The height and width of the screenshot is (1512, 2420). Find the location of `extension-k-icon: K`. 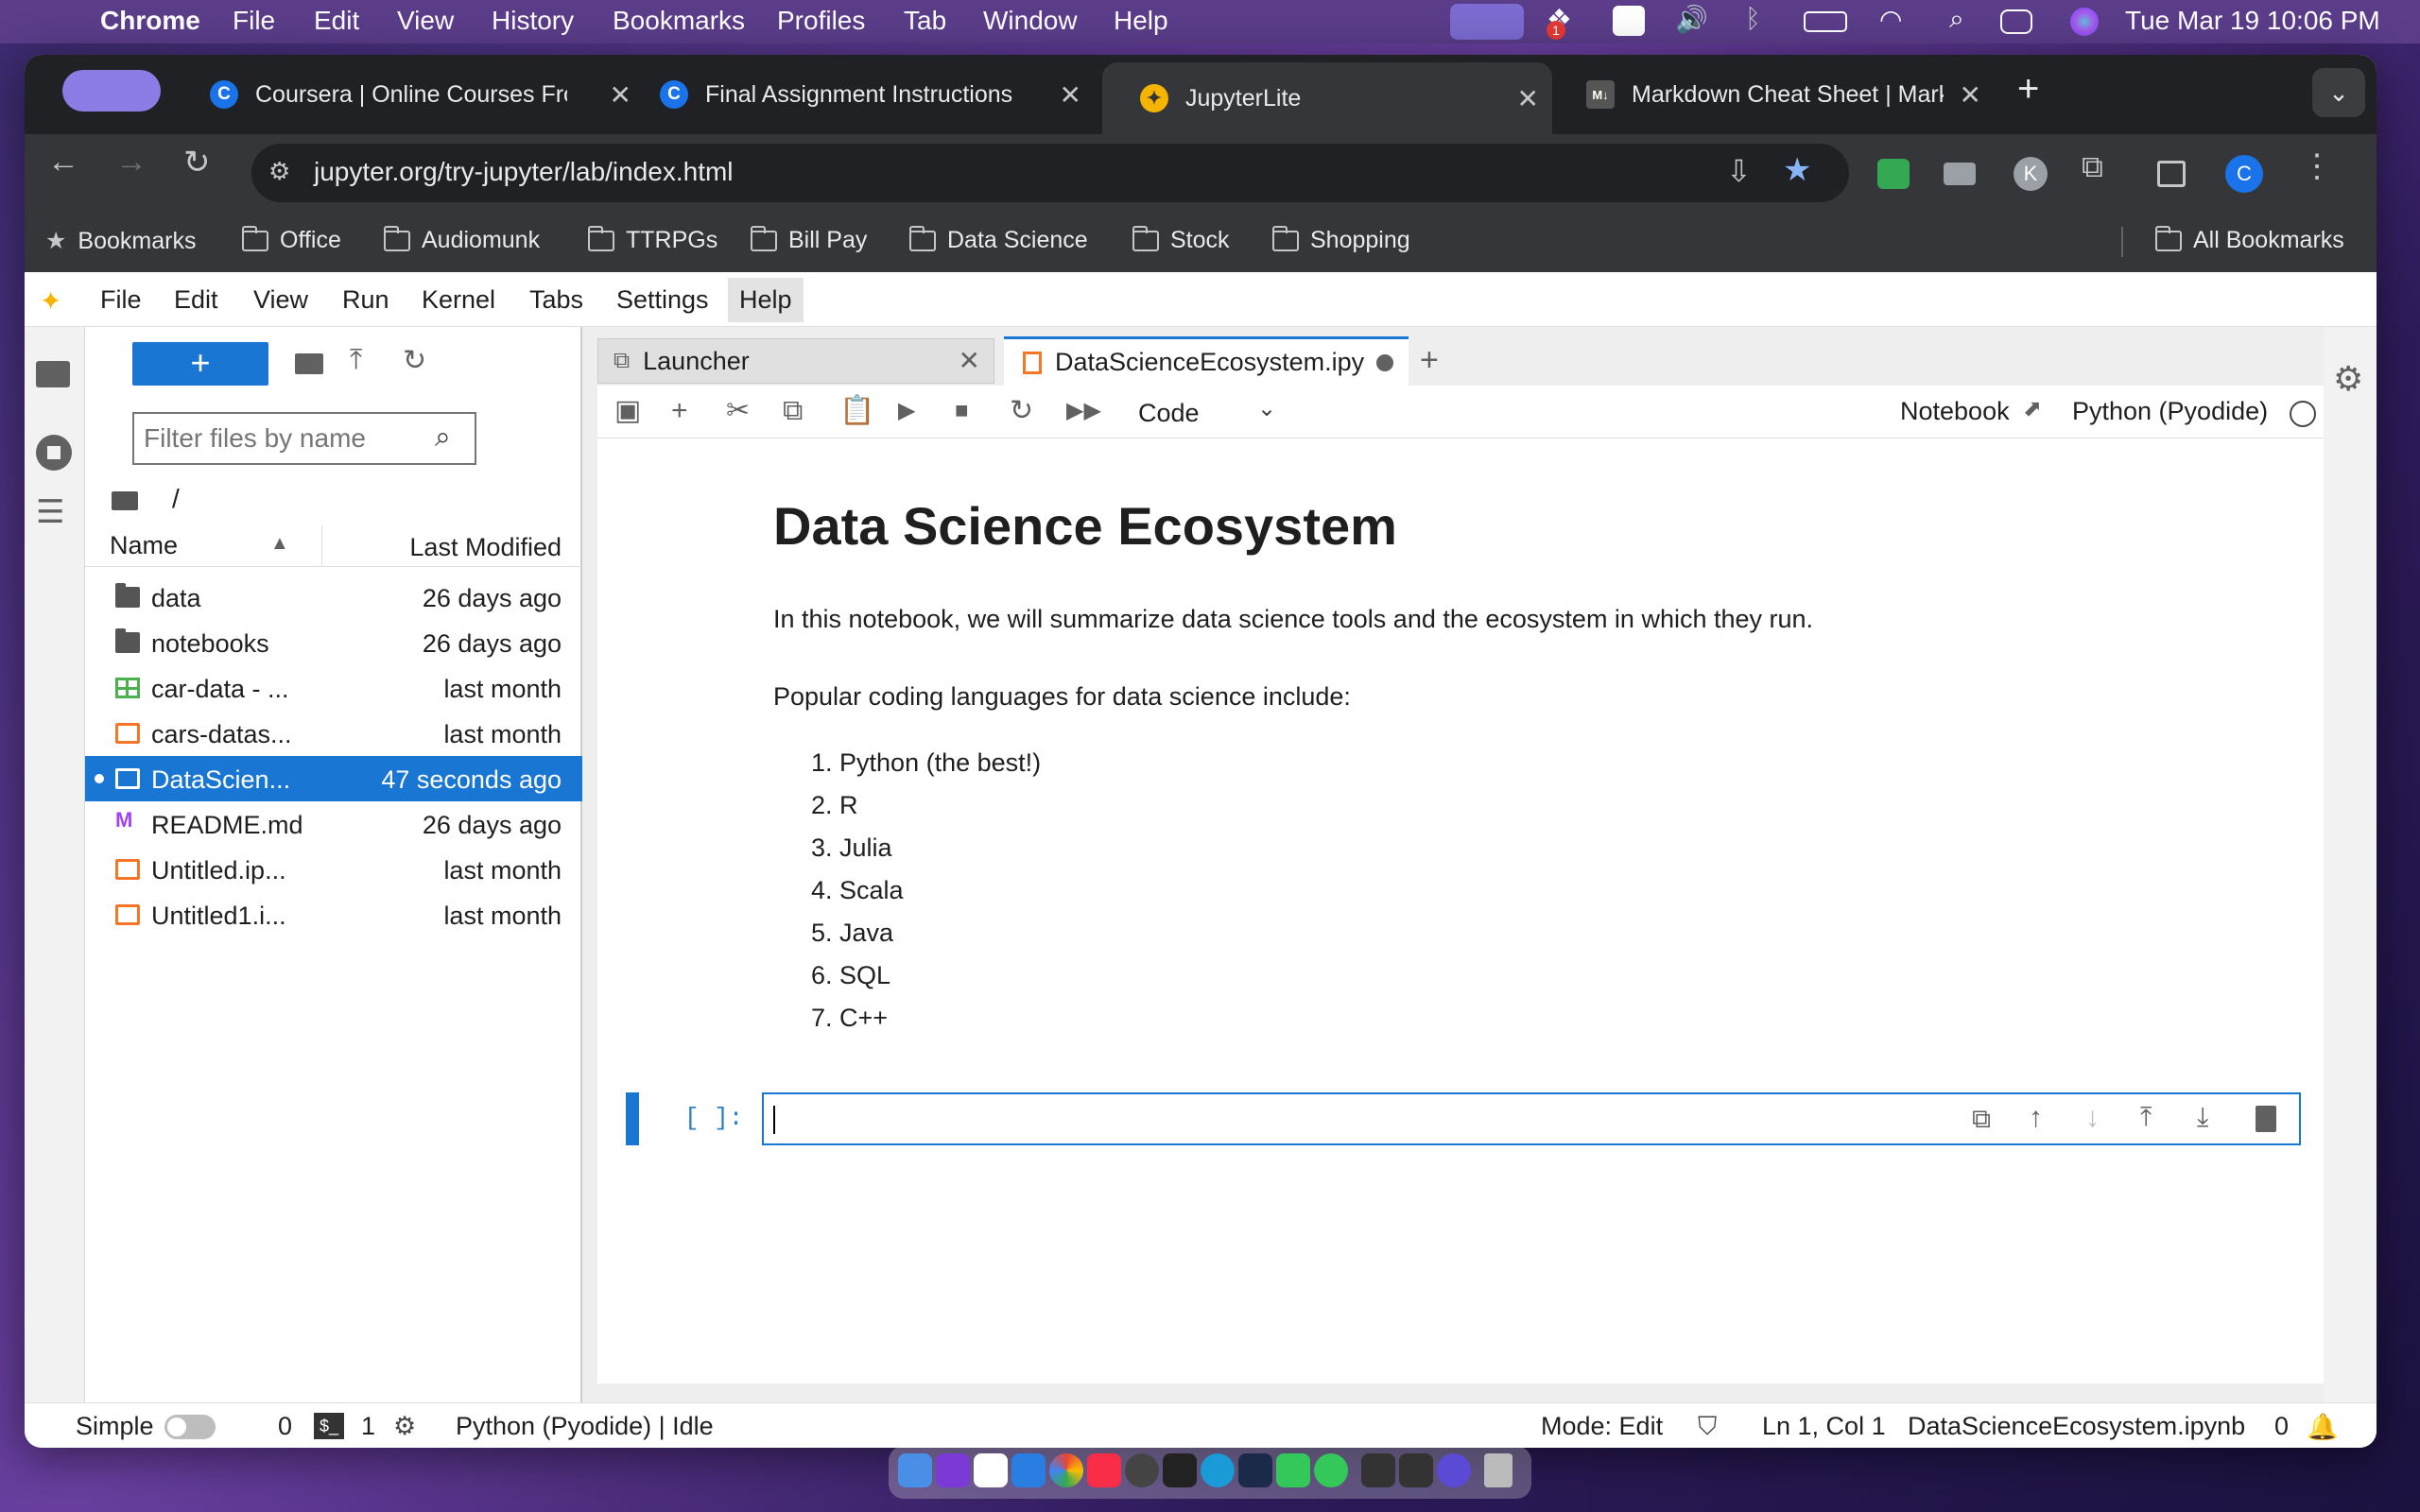

extension-k-icon: K is located at coordinates (2031, 174).